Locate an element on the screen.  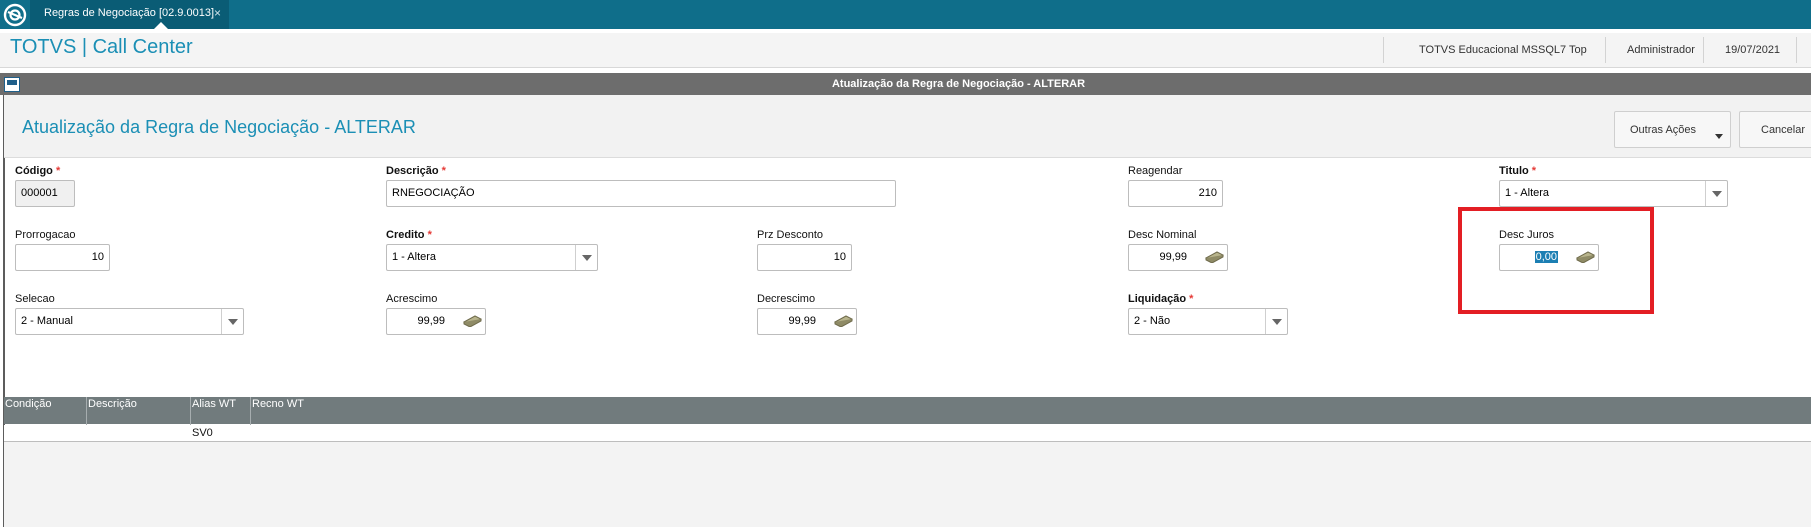
table-row is located at coordinates (907, 433).